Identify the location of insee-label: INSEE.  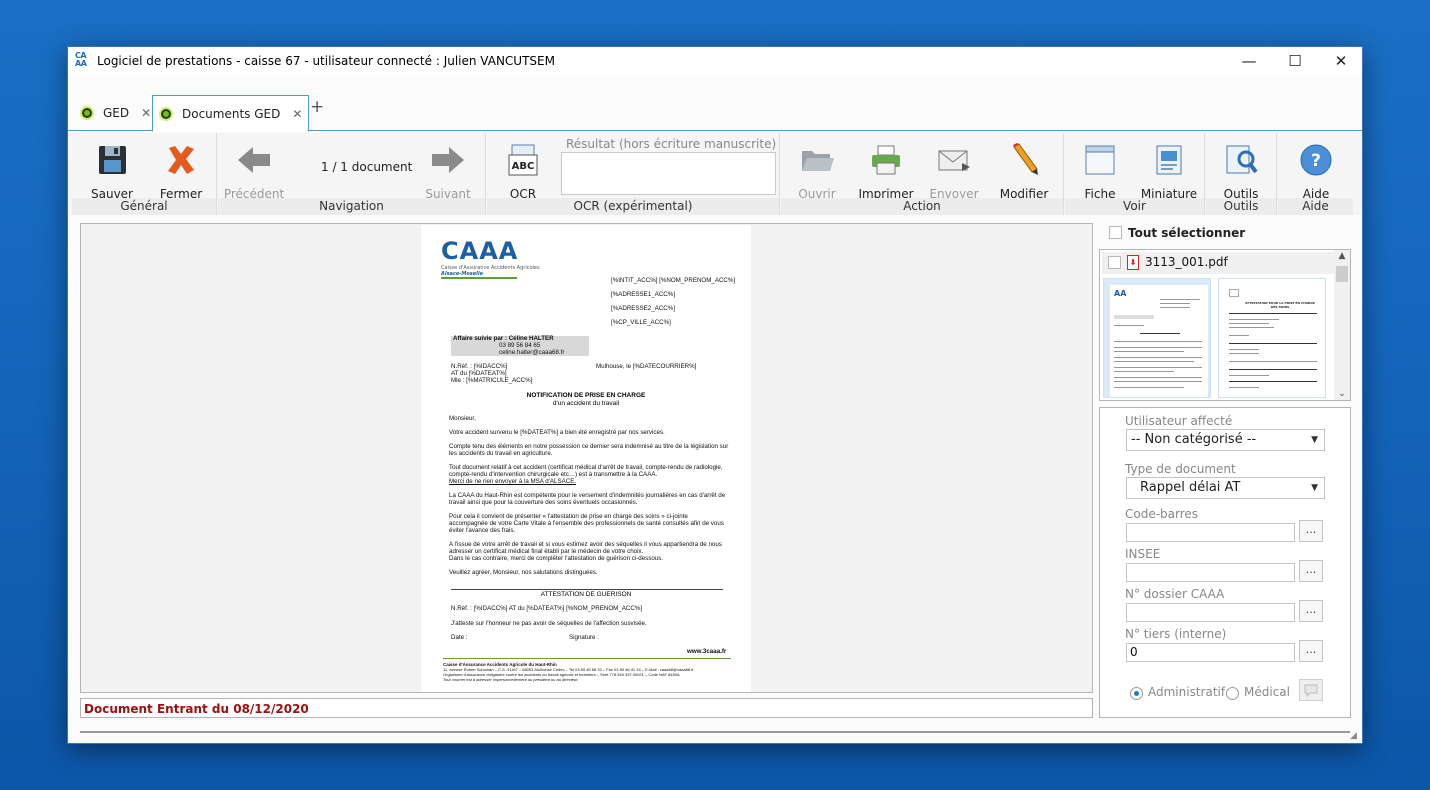
(1143, 554).